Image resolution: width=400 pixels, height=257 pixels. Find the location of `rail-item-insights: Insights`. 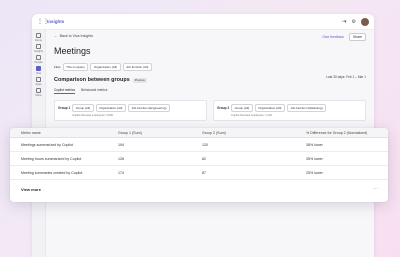

rail-item-insights: Insights is located at coordinates (38, 48).